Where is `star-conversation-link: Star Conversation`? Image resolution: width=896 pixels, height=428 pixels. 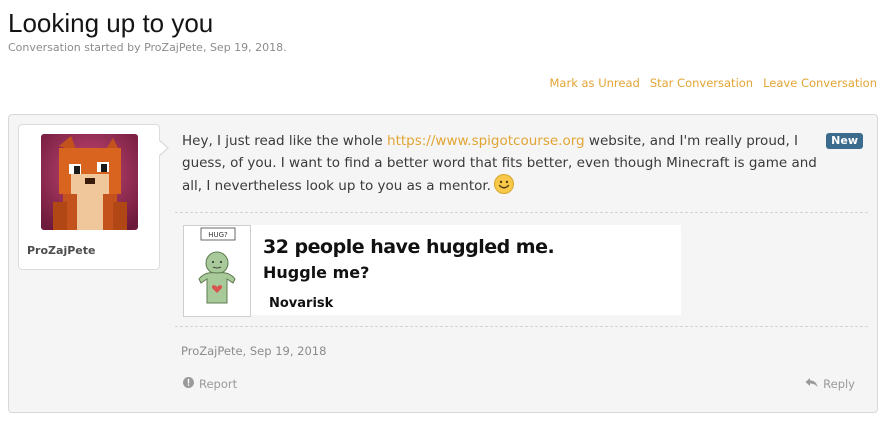 star-conversation-link: Star Conversation is located at coordinates (701, 83).